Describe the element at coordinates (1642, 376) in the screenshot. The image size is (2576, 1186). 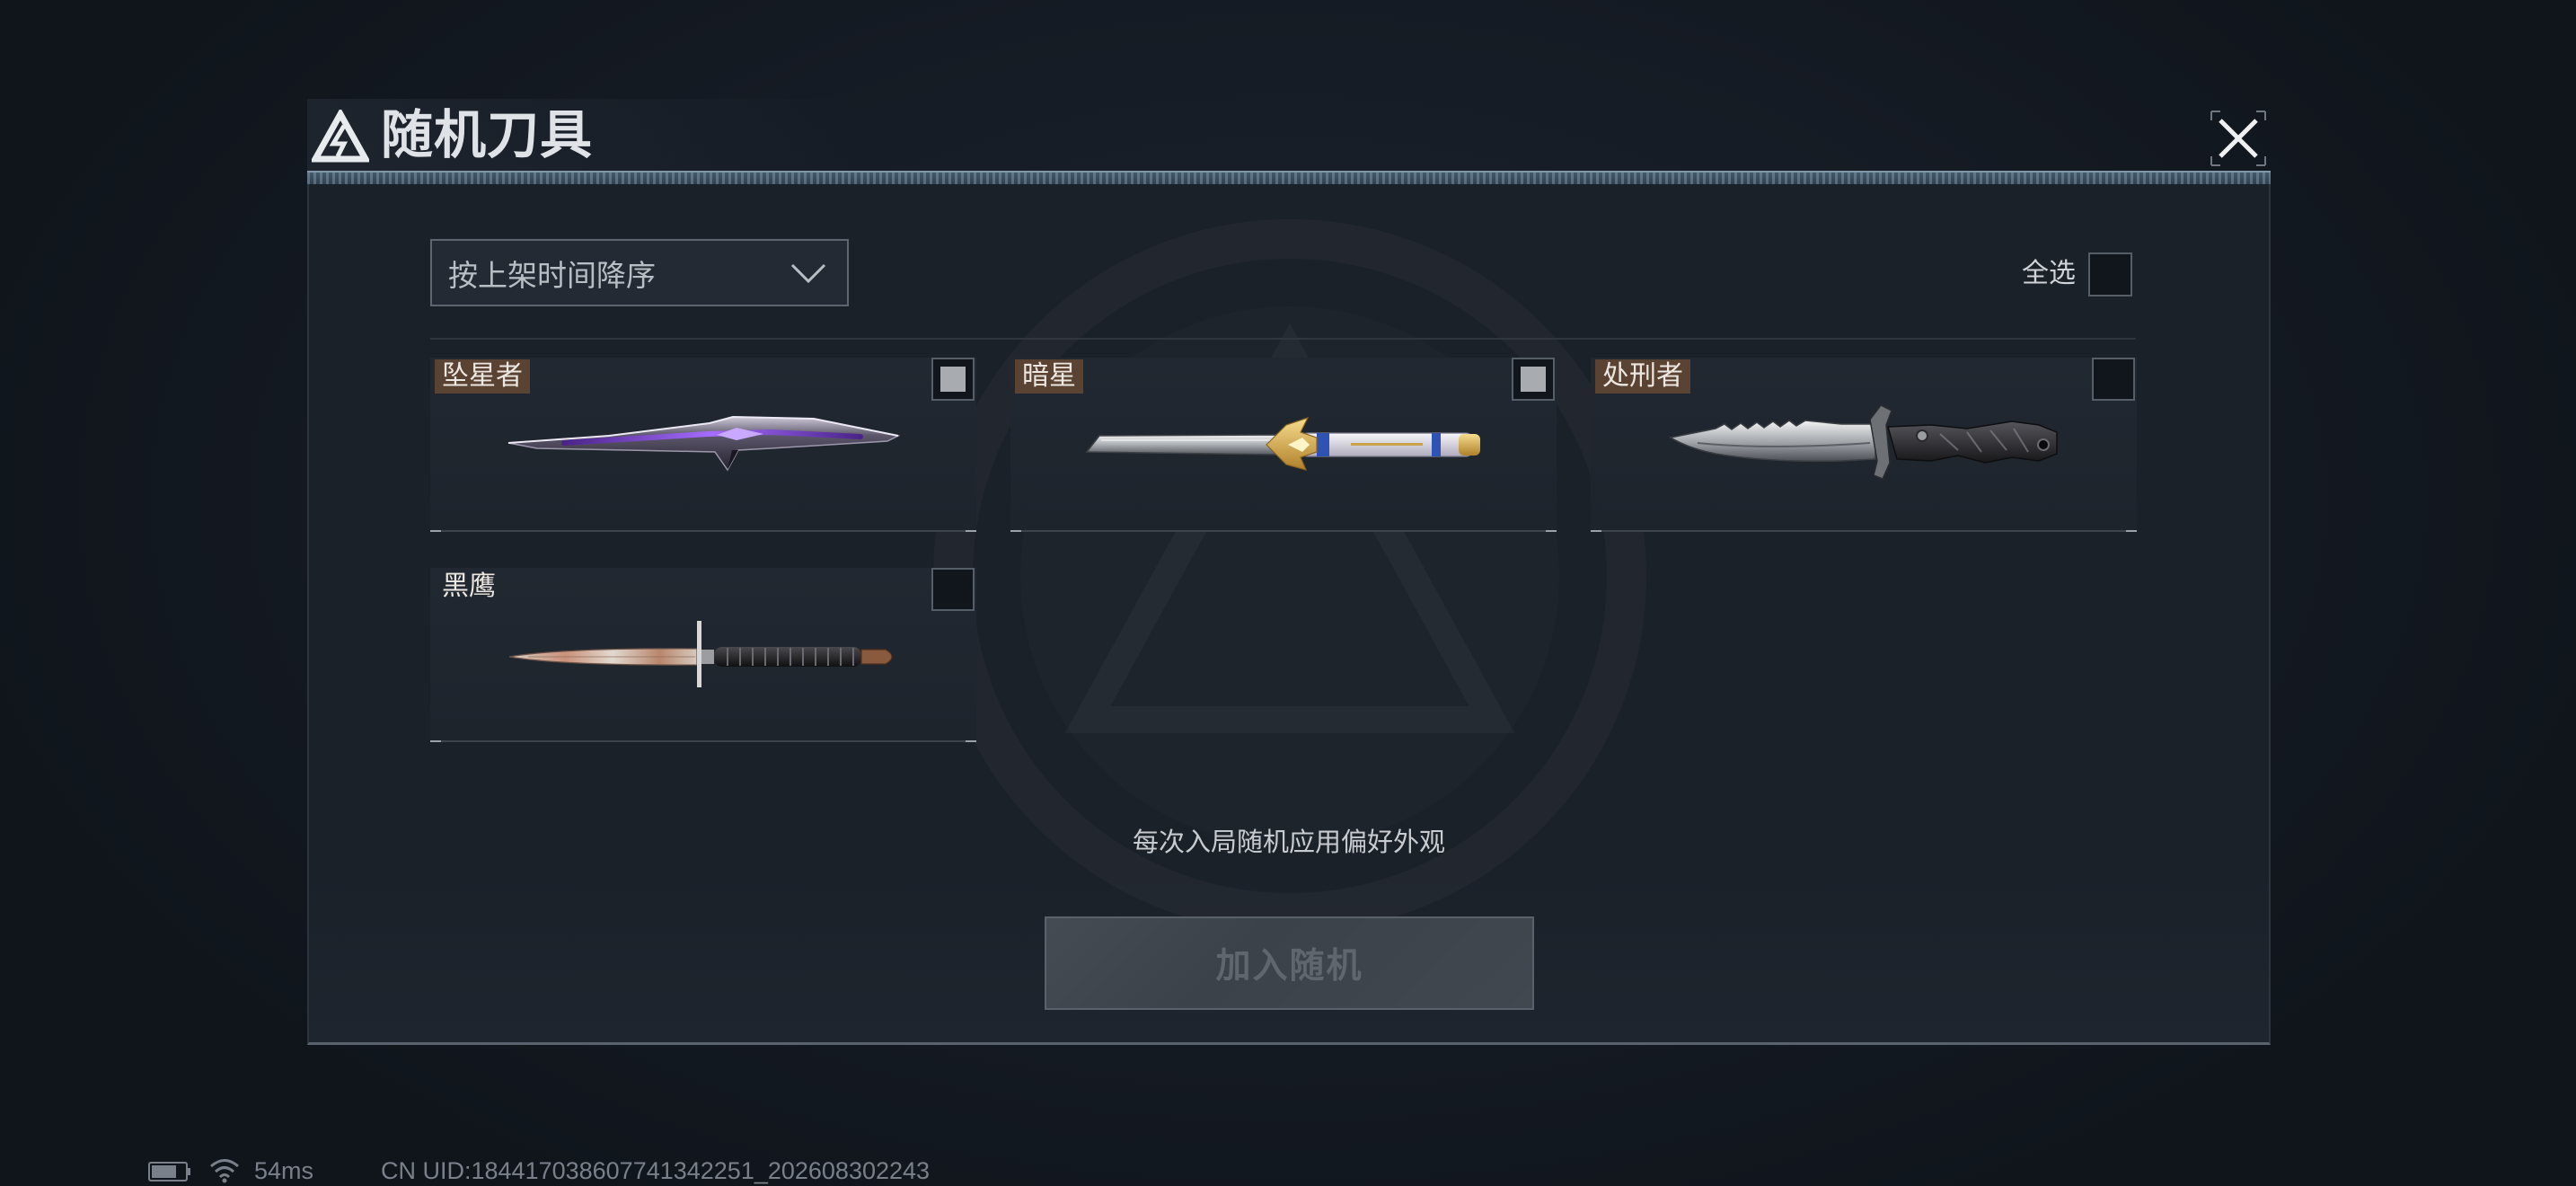
I see `knife-name-tag: 处刑者` at that location.